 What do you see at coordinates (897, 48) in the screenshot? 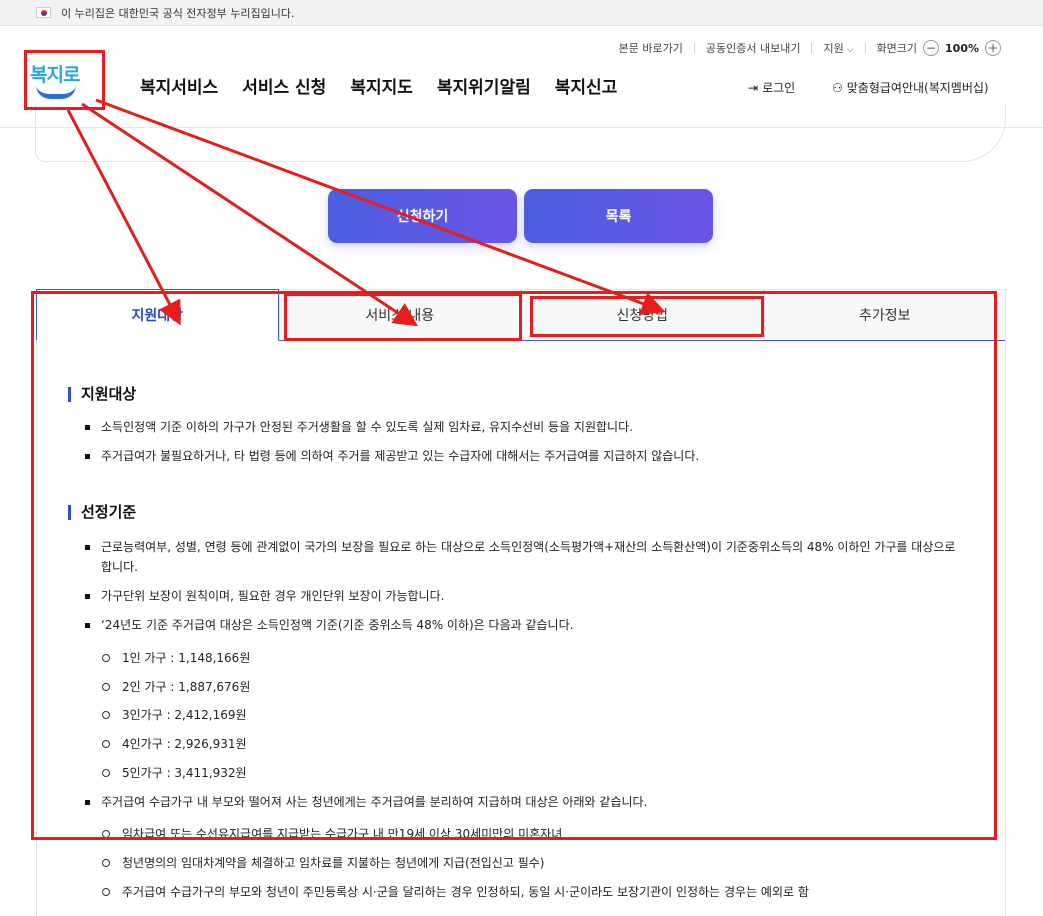
I see `zoom-label: 화면크기` at bounding box center [897, 48].